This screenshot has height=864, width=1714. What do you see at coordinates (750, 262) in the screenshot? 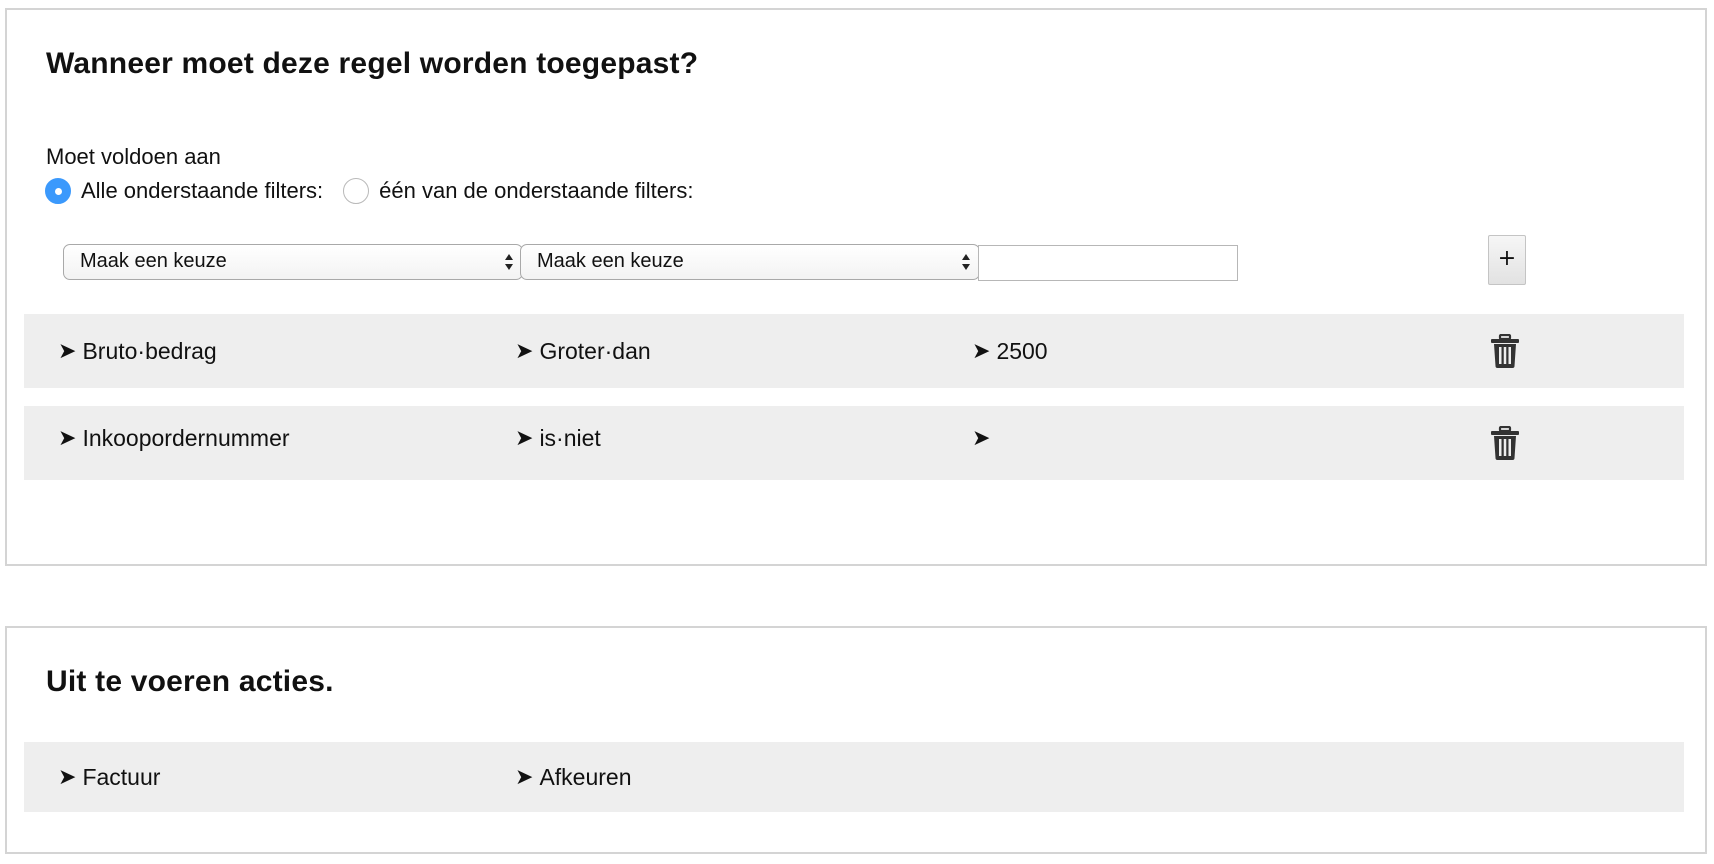
I see `operator-select: Maak een keuze` at bounding box center [750, 262].